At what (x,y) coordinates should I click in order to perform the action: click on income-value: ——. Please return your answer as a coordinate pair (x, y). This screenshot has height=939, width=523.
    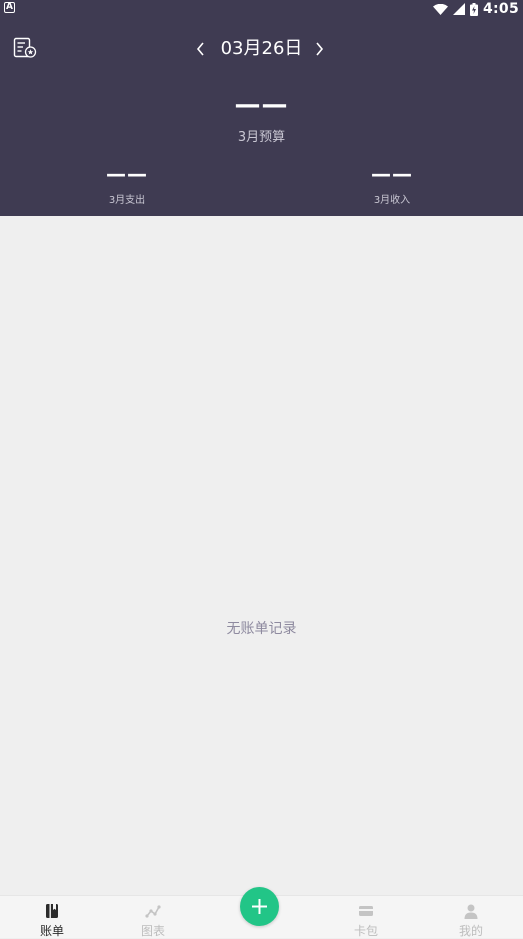
    Looking at the image, I should click on (392, 174).